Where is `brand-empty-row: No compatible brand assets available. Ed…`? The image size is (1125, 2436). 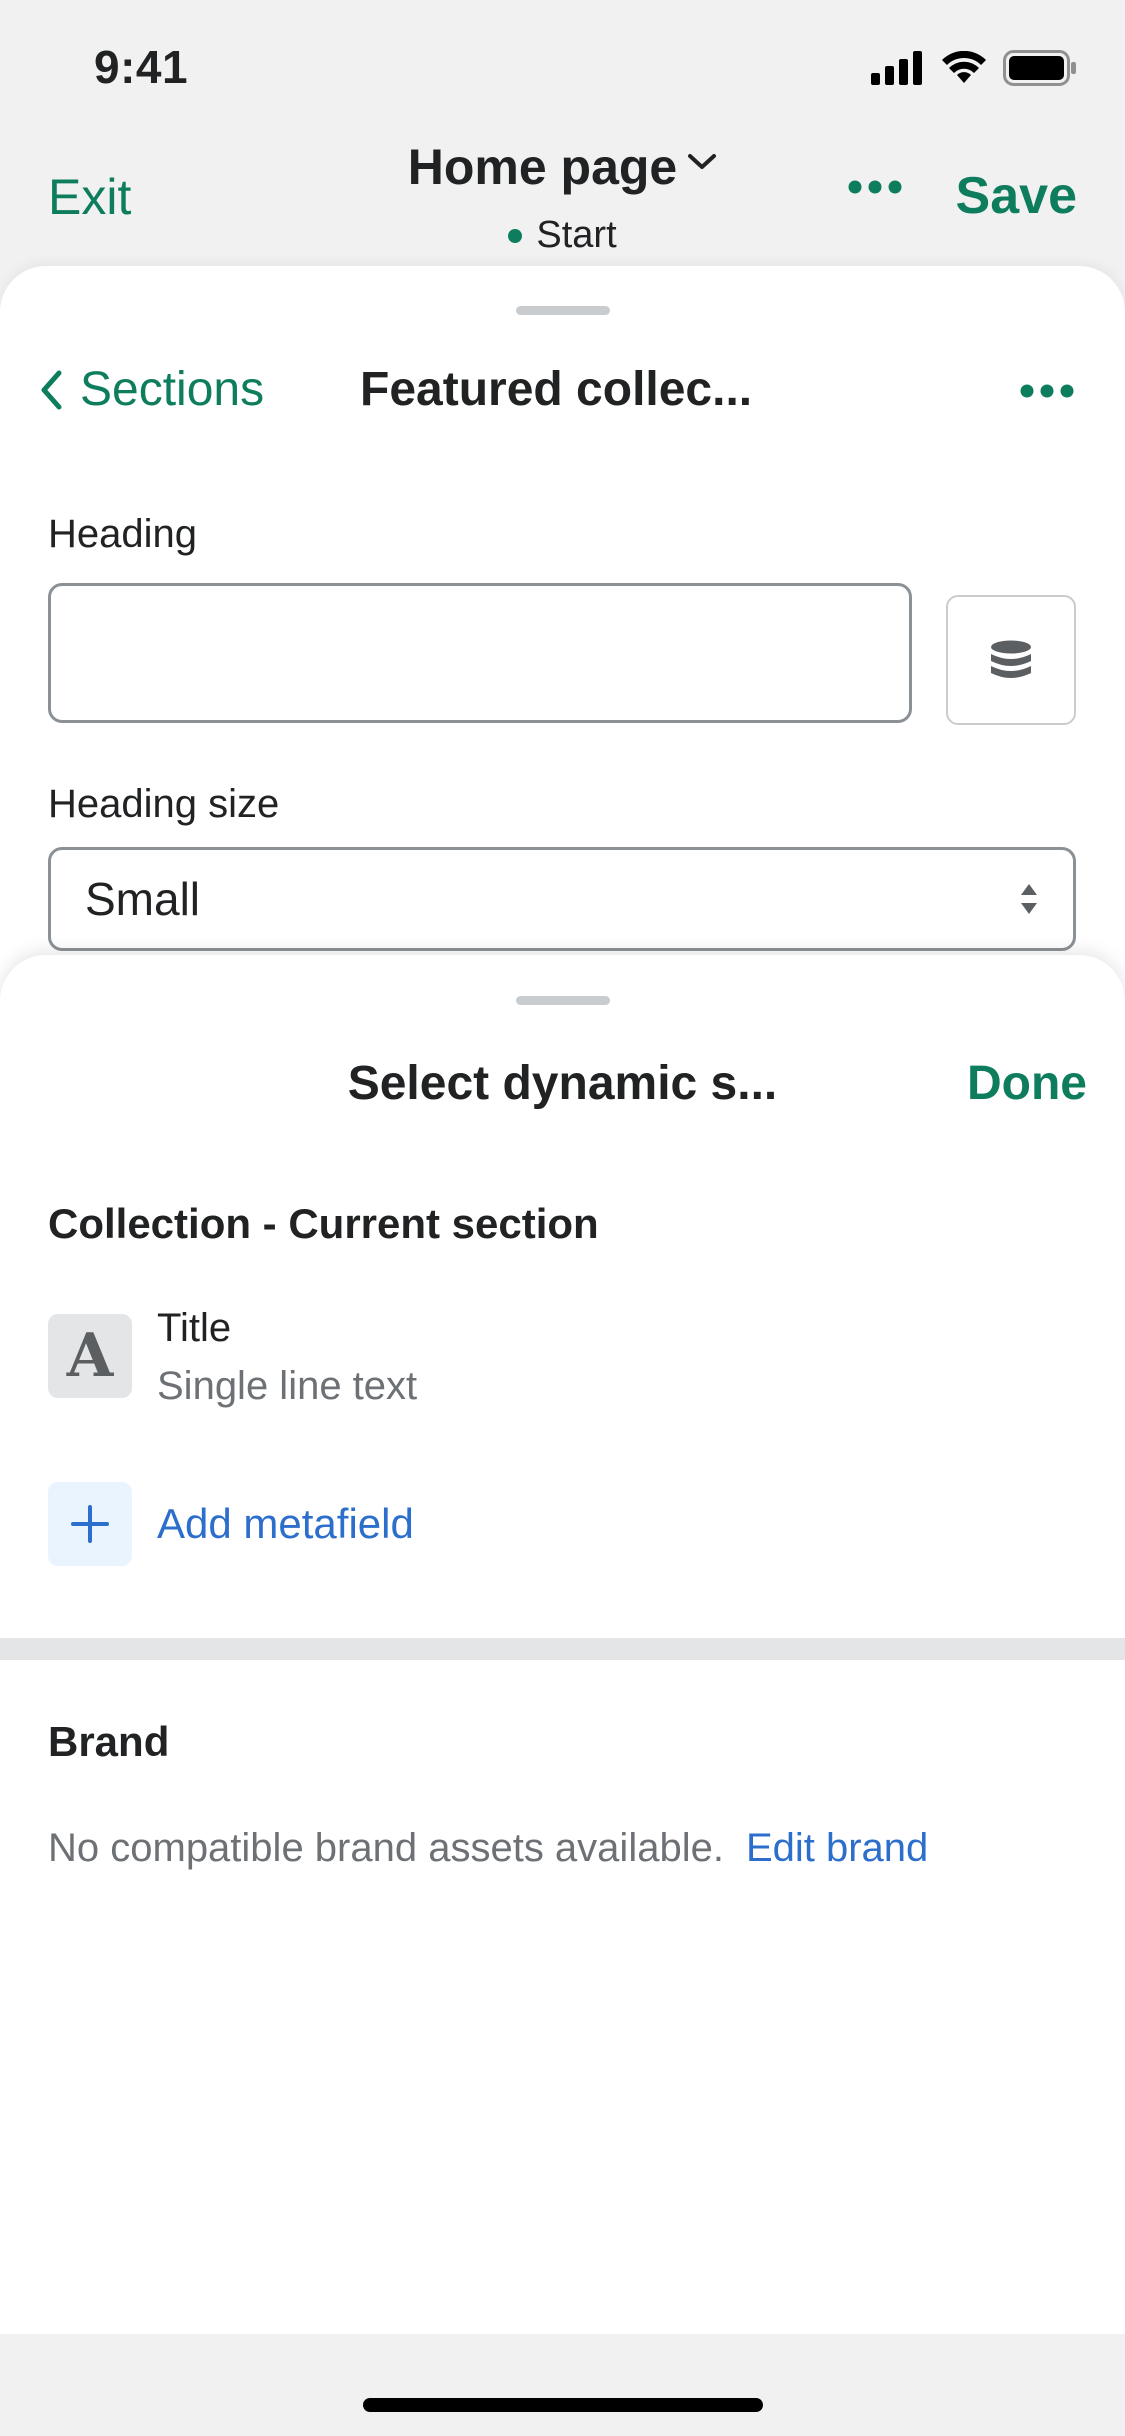
brand-empty-row: No compatible brand assets available. Ed… is located at coordinates (488, 1848).